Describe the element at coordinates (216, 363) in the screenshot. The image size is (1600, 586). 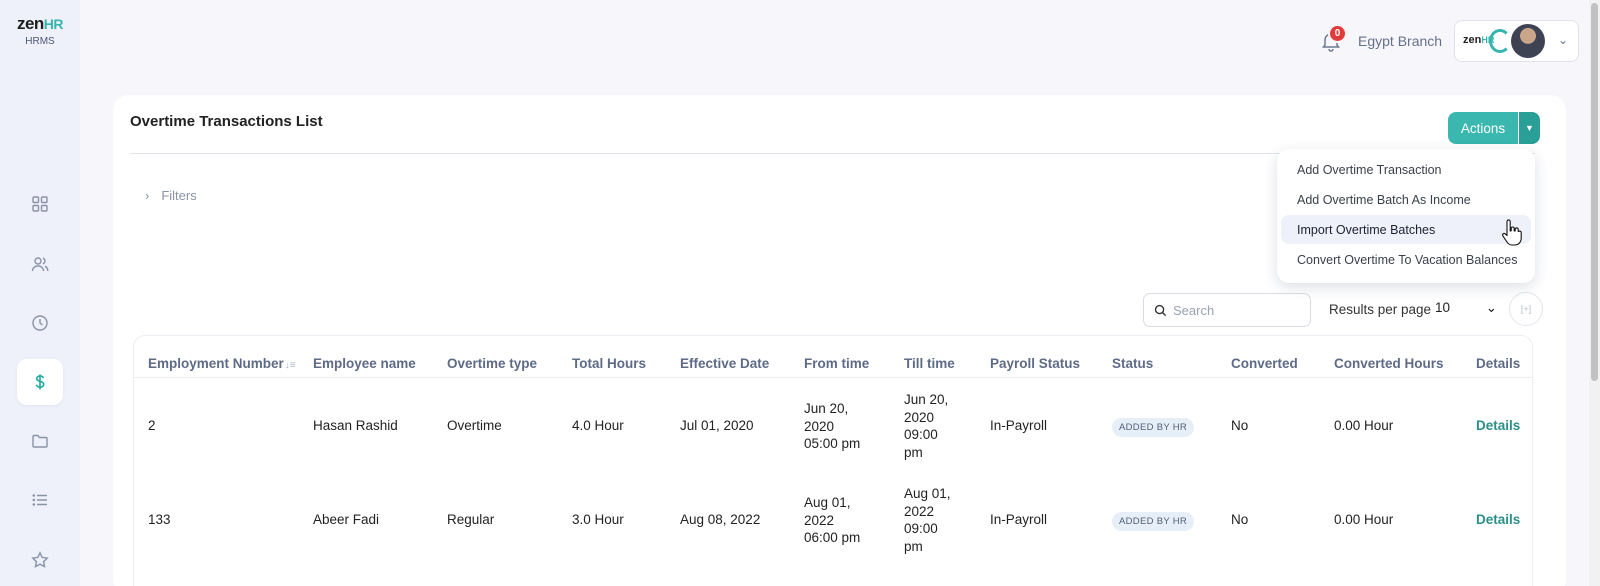
I see `column-header-label: Employment Number` at that location.